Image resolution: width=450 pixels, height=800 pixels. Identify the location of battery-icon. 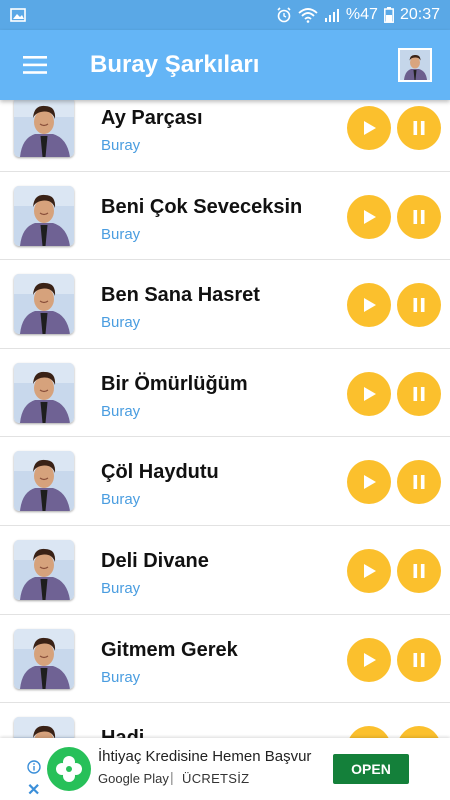
(389, 15).